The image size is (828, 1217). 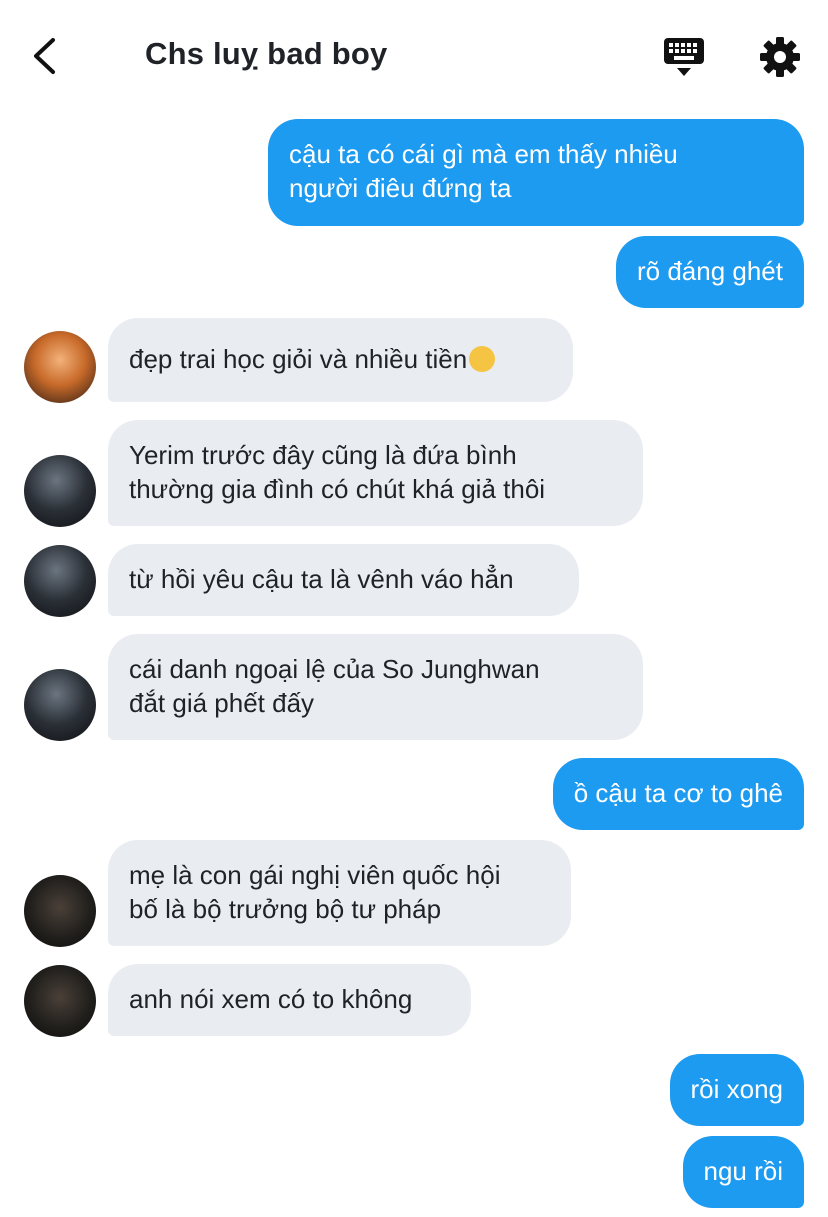 What do you see at coordinates (323, 455) in the screenshot?
I see `message-text-line: Yerim trước đây cũng là đứa bình` at bounding box center [323, 455].